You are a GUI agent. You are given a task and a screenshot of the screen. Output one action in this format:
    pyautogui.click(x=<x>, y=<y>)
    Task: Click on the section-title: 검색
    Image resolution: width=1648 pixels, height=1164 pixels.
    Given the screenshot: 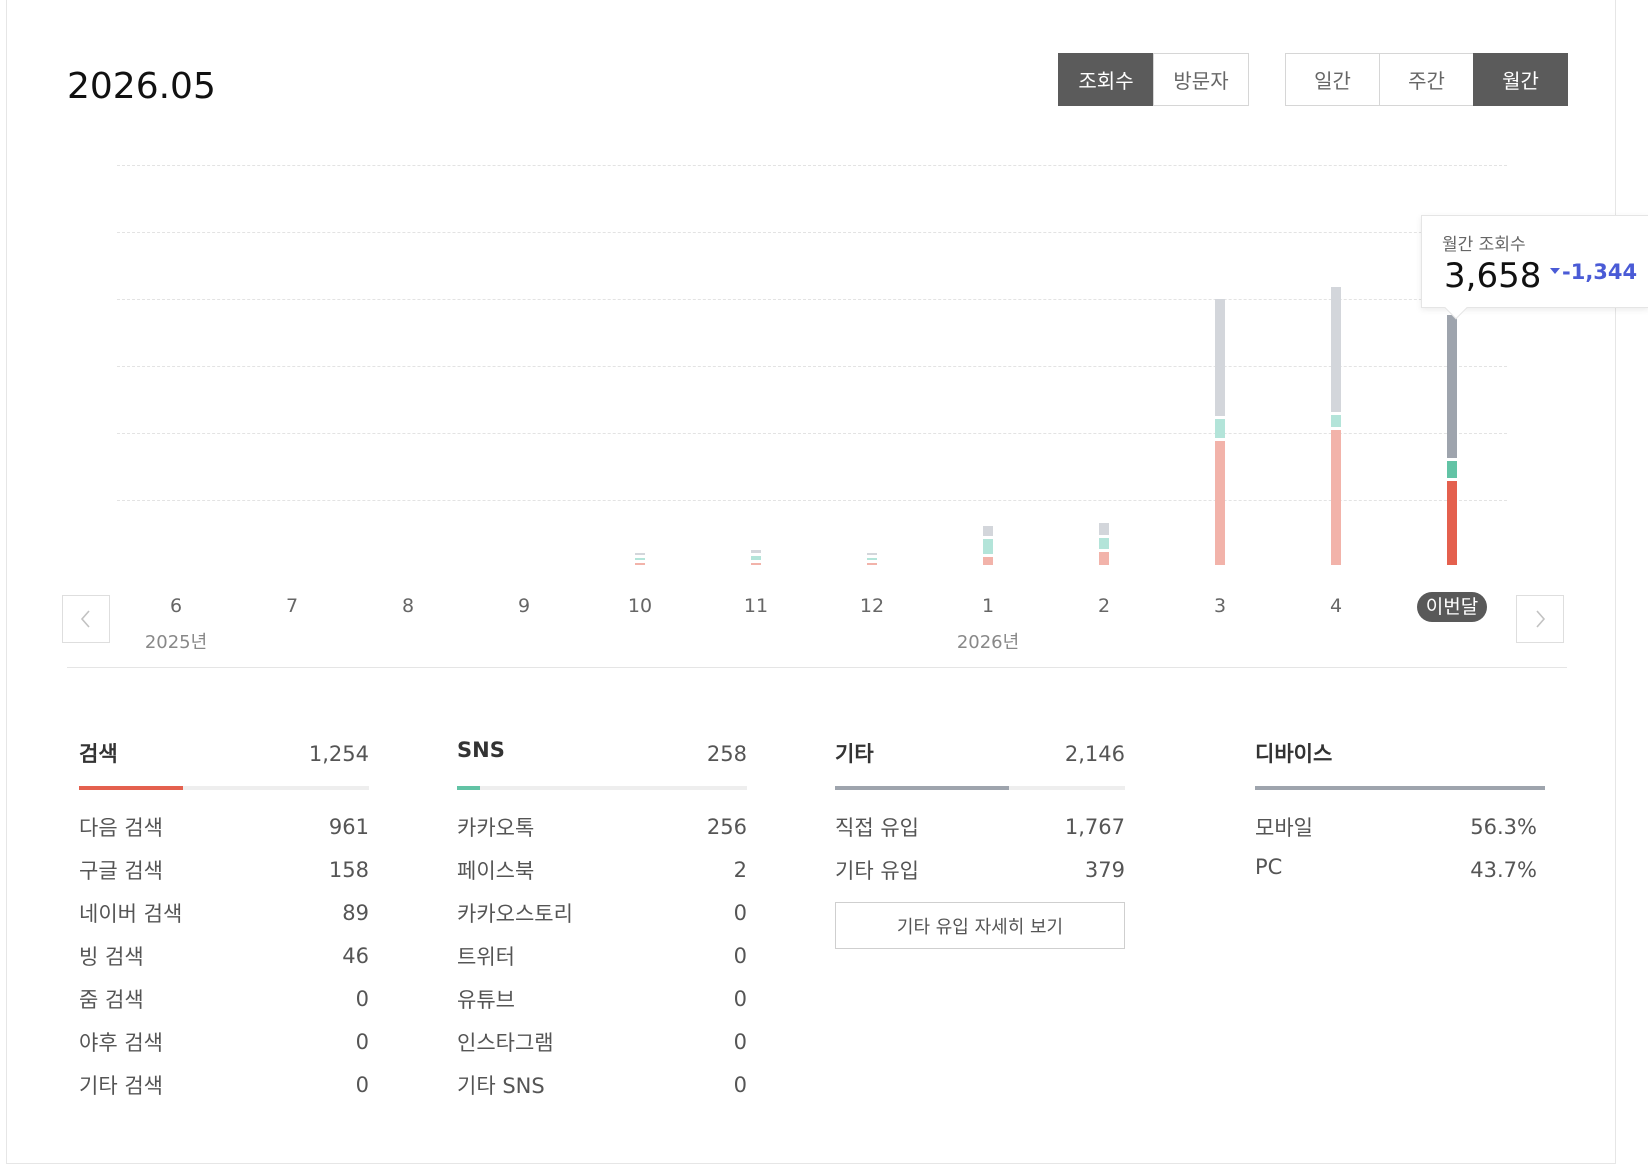 What is the action you would take?
    pyautogui.click(x=98, y=754)
    